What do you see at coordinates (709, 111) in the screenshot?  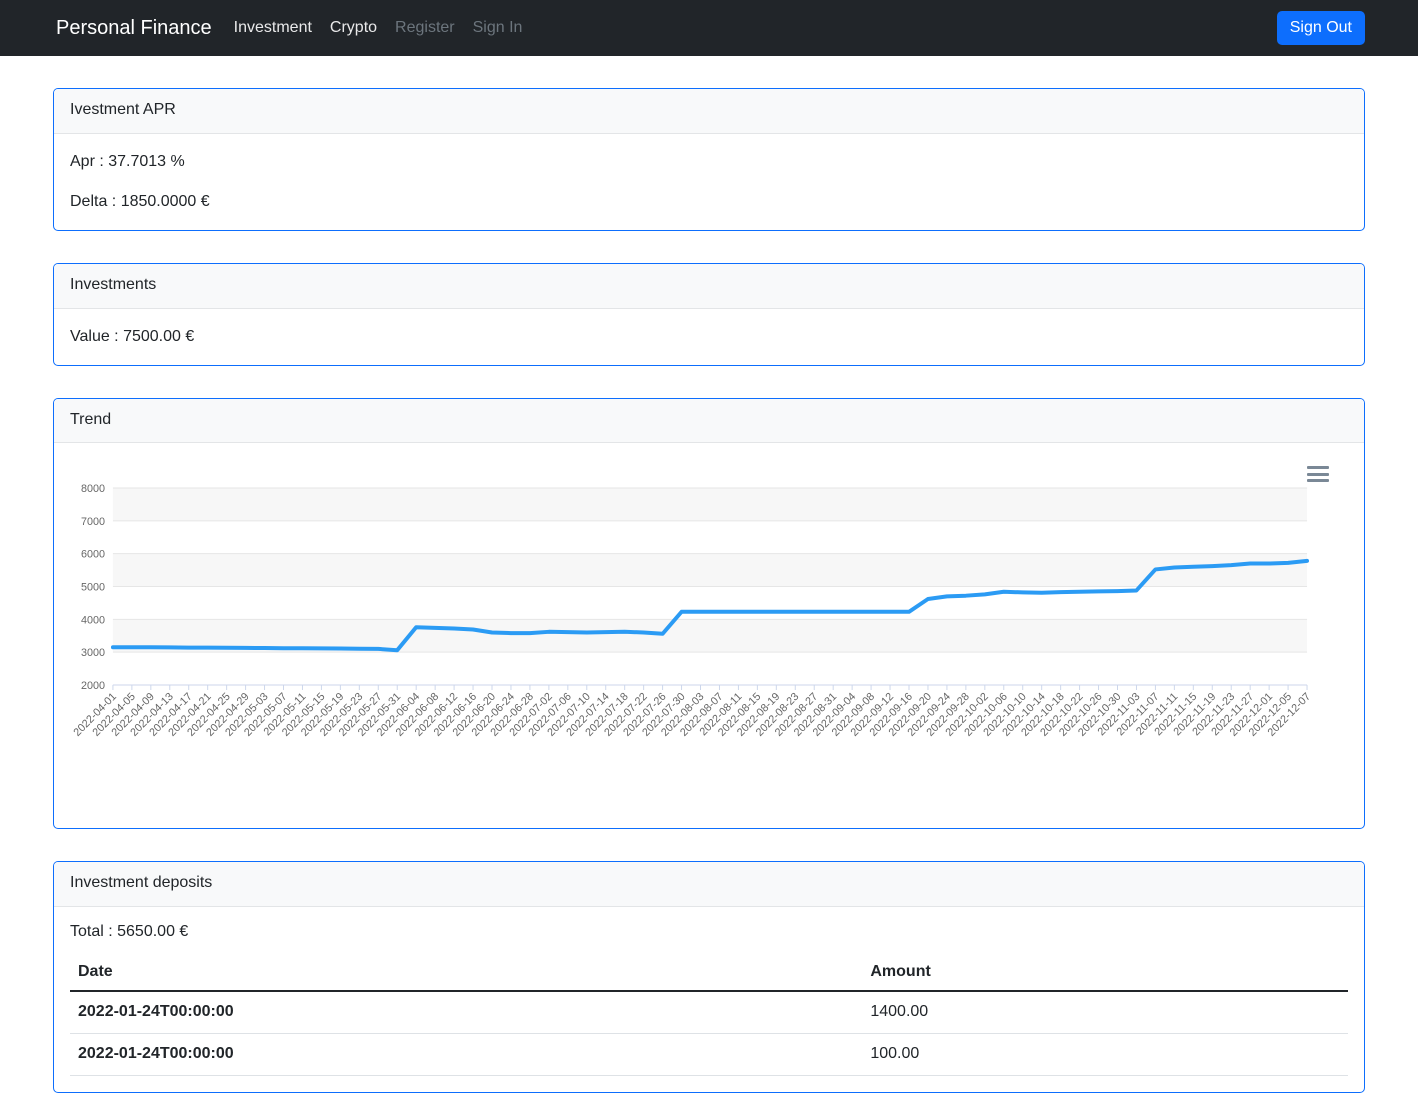 I see `investment-apr-card-title: Ivestment APR` at bounding box center [709, 111].